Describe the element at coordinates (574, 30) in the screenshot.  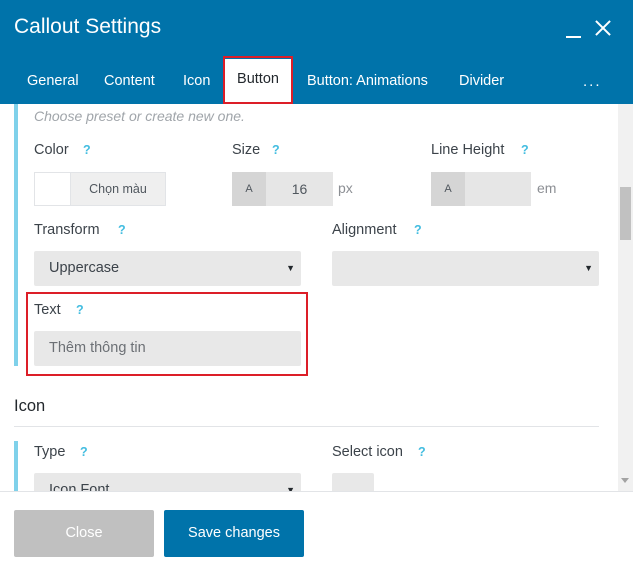
I see `minimize-icon` at that location.